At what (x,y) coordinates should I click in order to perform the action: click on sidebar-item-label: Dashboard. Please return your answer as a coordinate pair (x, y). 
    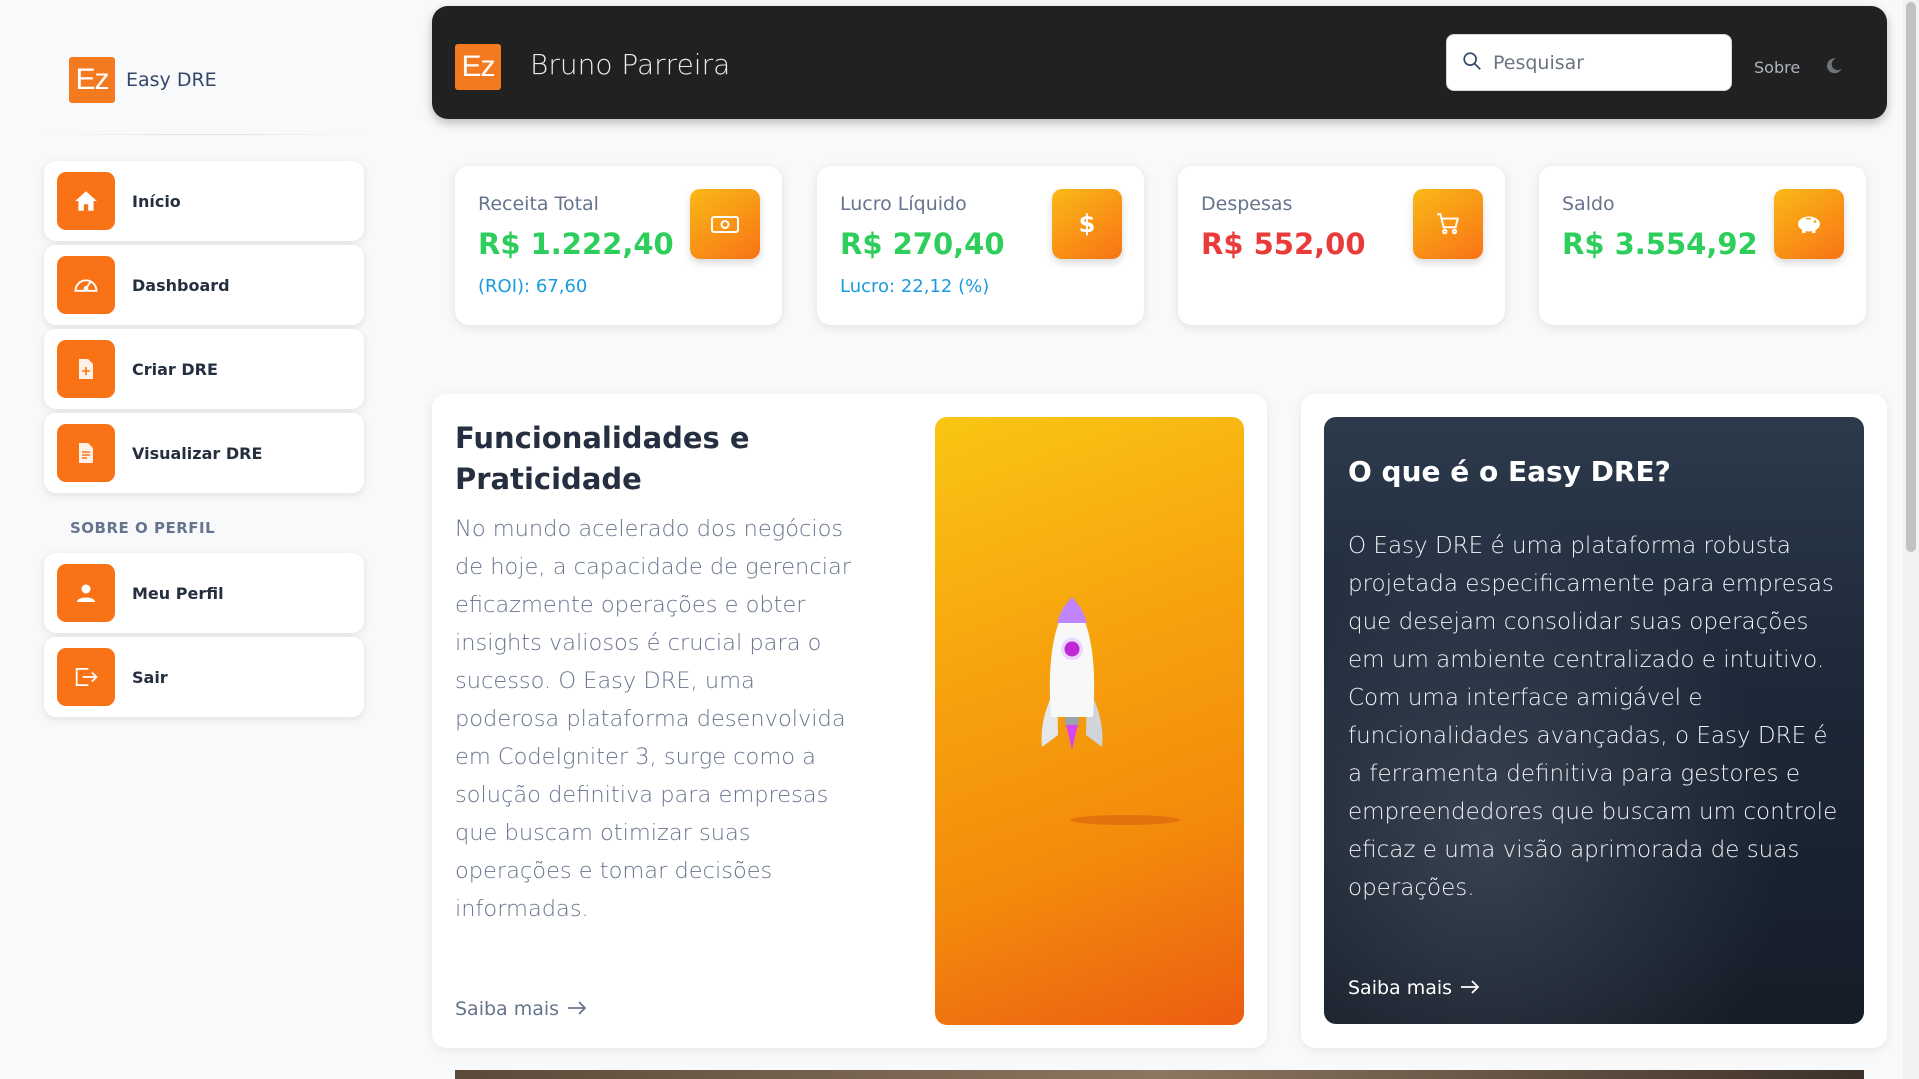
    Looking at the image, I should click on (181, 285).